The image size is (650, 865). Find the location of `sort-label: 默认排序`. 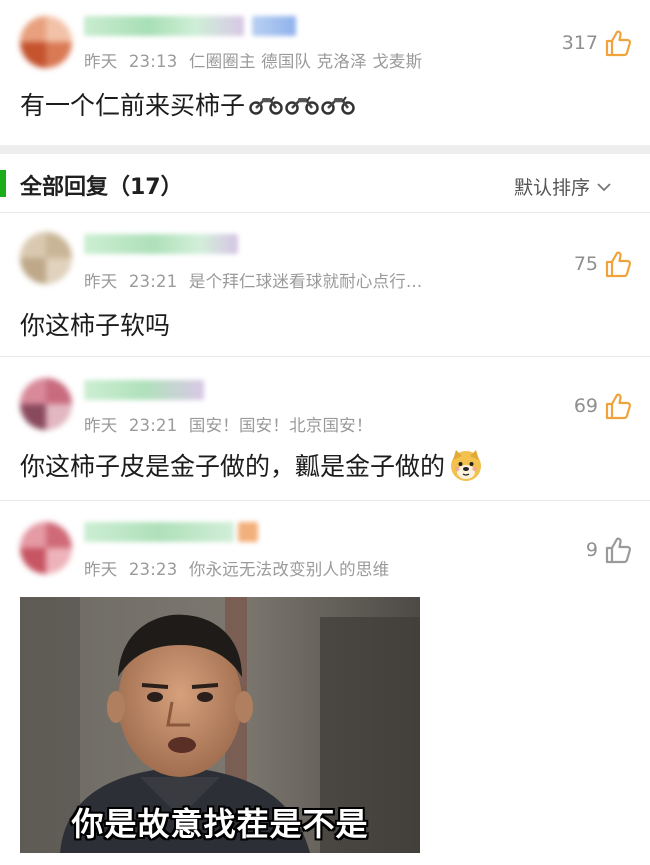

sort-label: 默认排序 is located at coordinates (551, 188).